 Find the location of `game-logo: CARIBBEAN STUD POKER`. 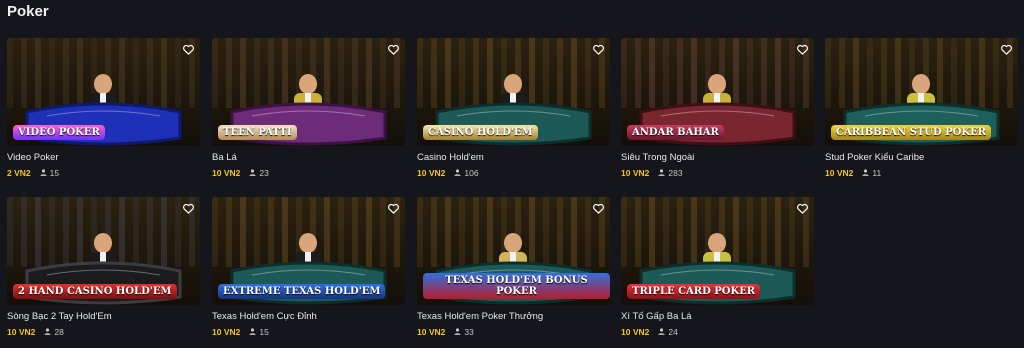

game-logo: CARIBBEAN STUD POKER is located at coordinates (911, 132).